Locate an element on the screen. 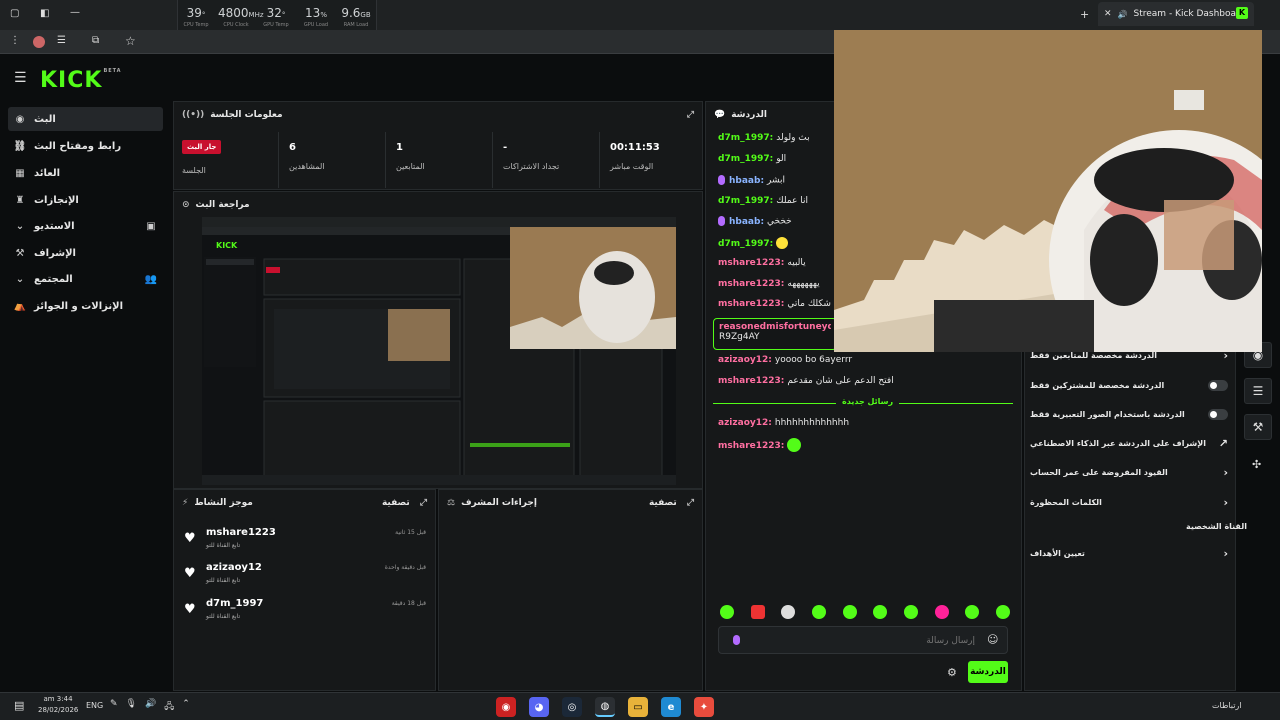 This screenshot has height=720, width=1280. bolt-icon: ⚡ is located at coordinates (185, 503).